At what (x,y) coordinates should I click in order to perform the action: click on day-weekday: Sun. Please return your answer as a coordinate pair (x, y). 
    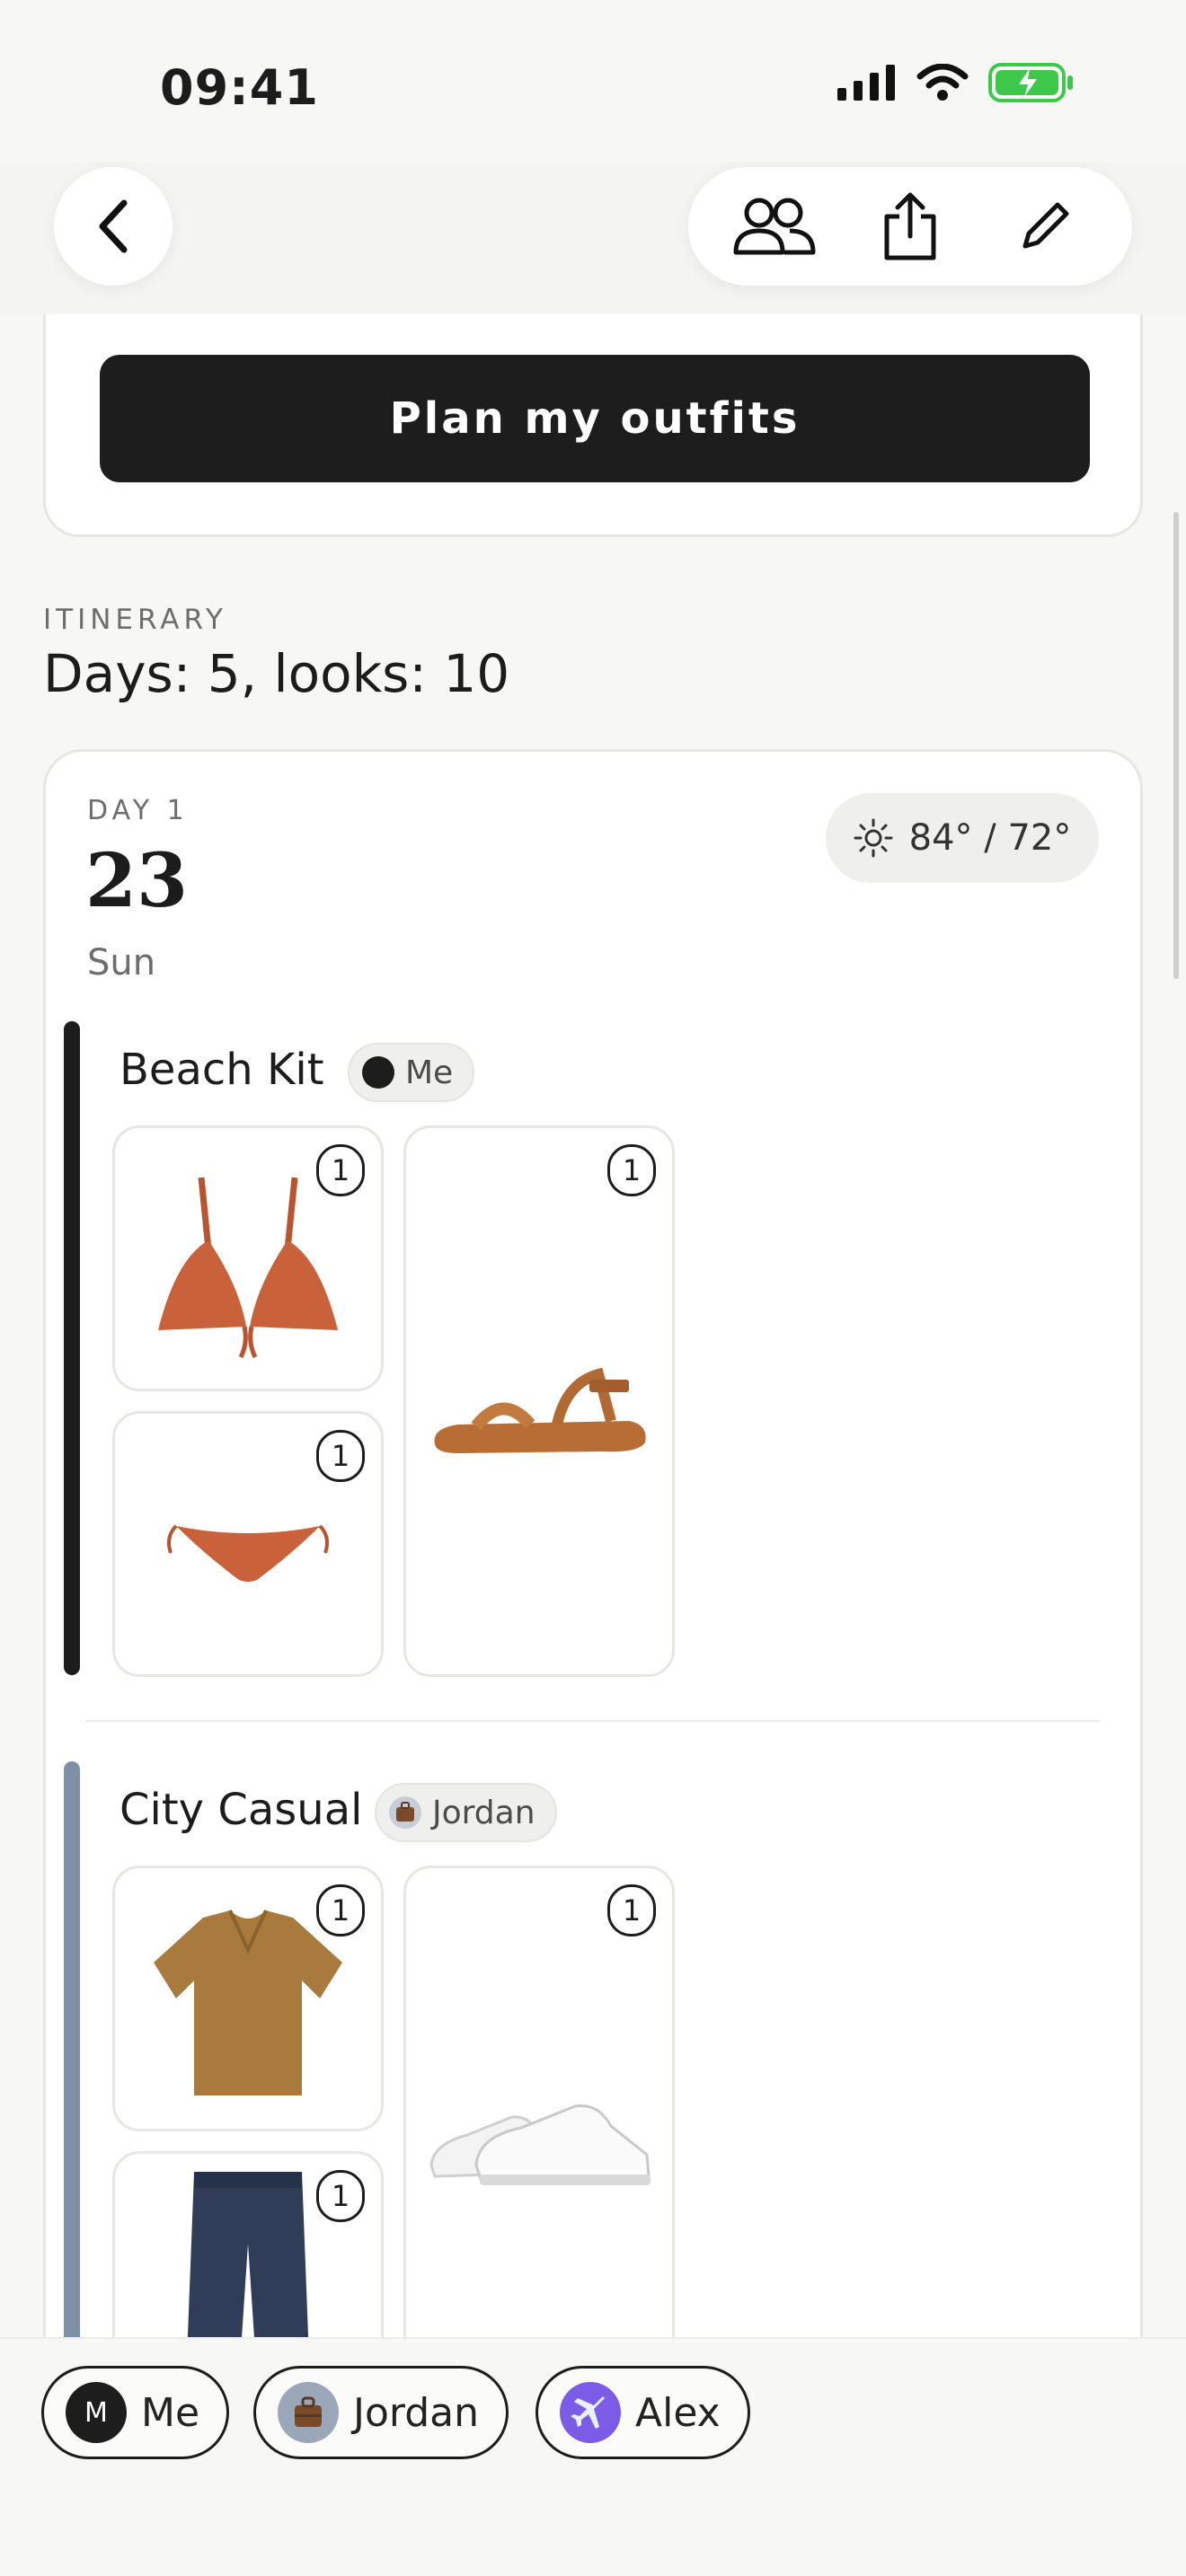
    Looking at the image, I should click on (122, 963).